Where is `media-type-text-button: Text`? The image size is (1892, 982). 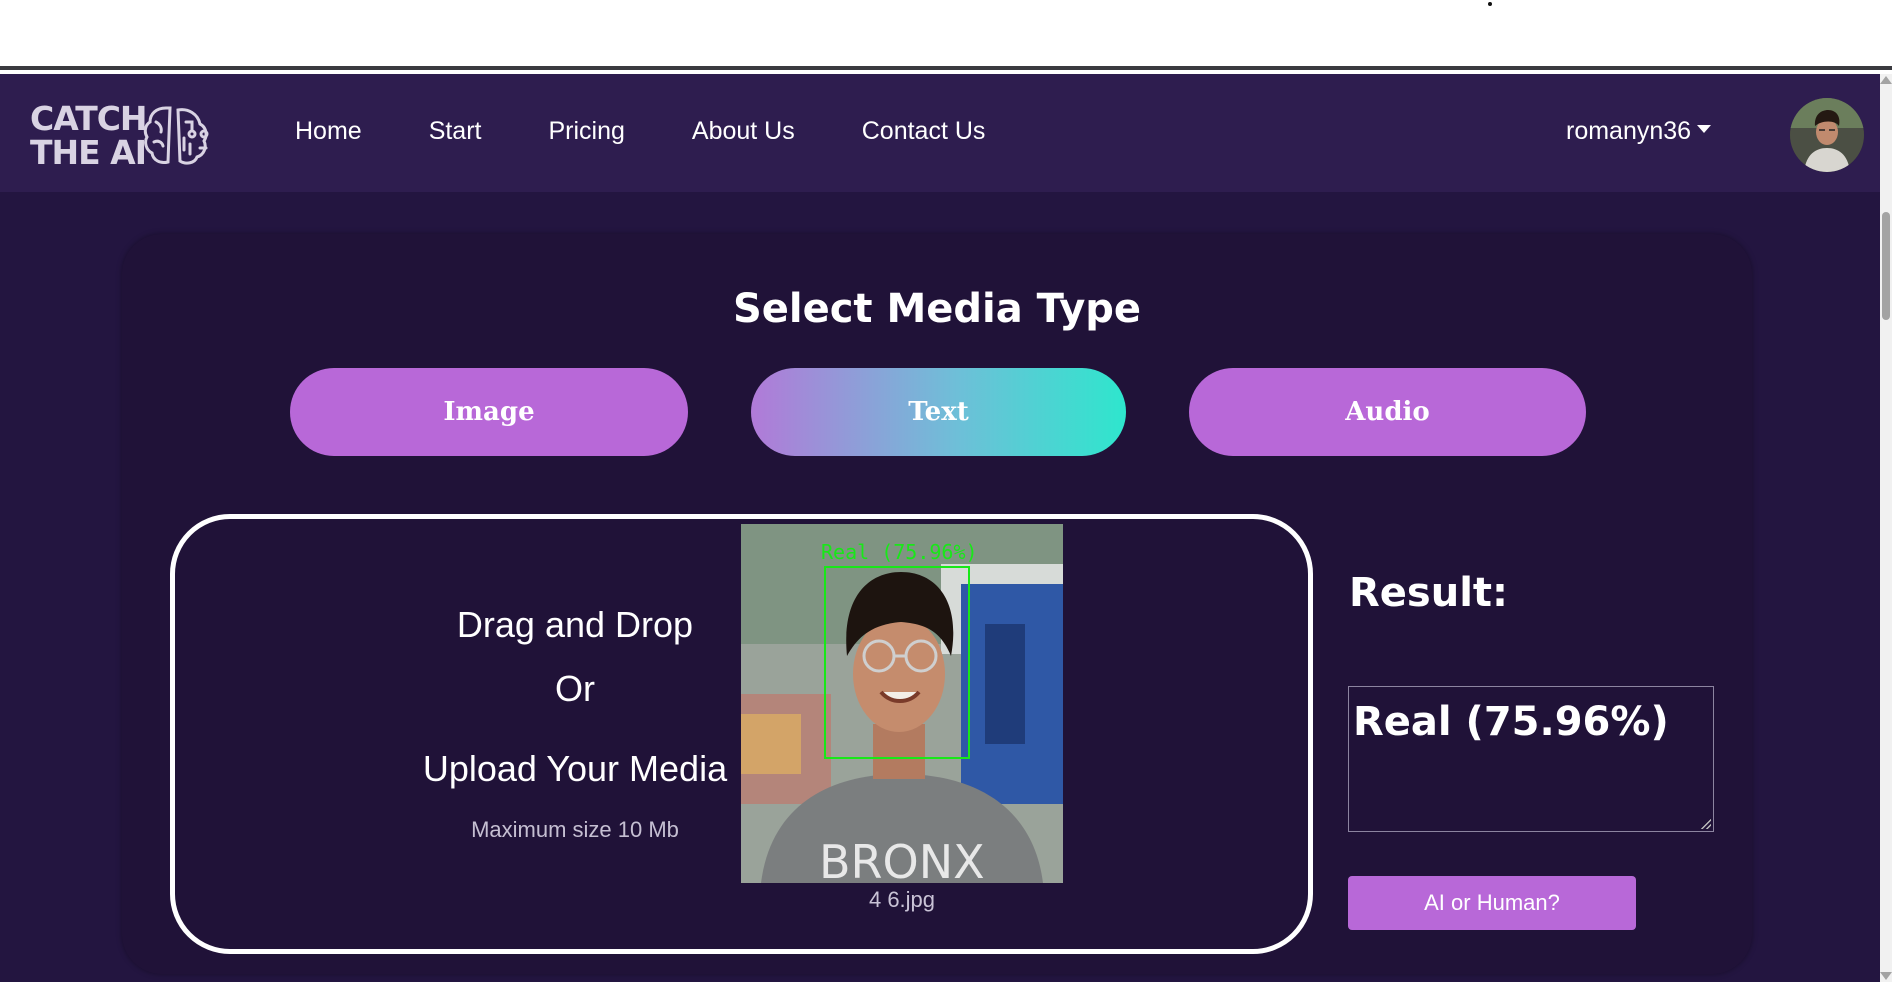 media-type-text-button: Text is located at coordinates (938, 412).